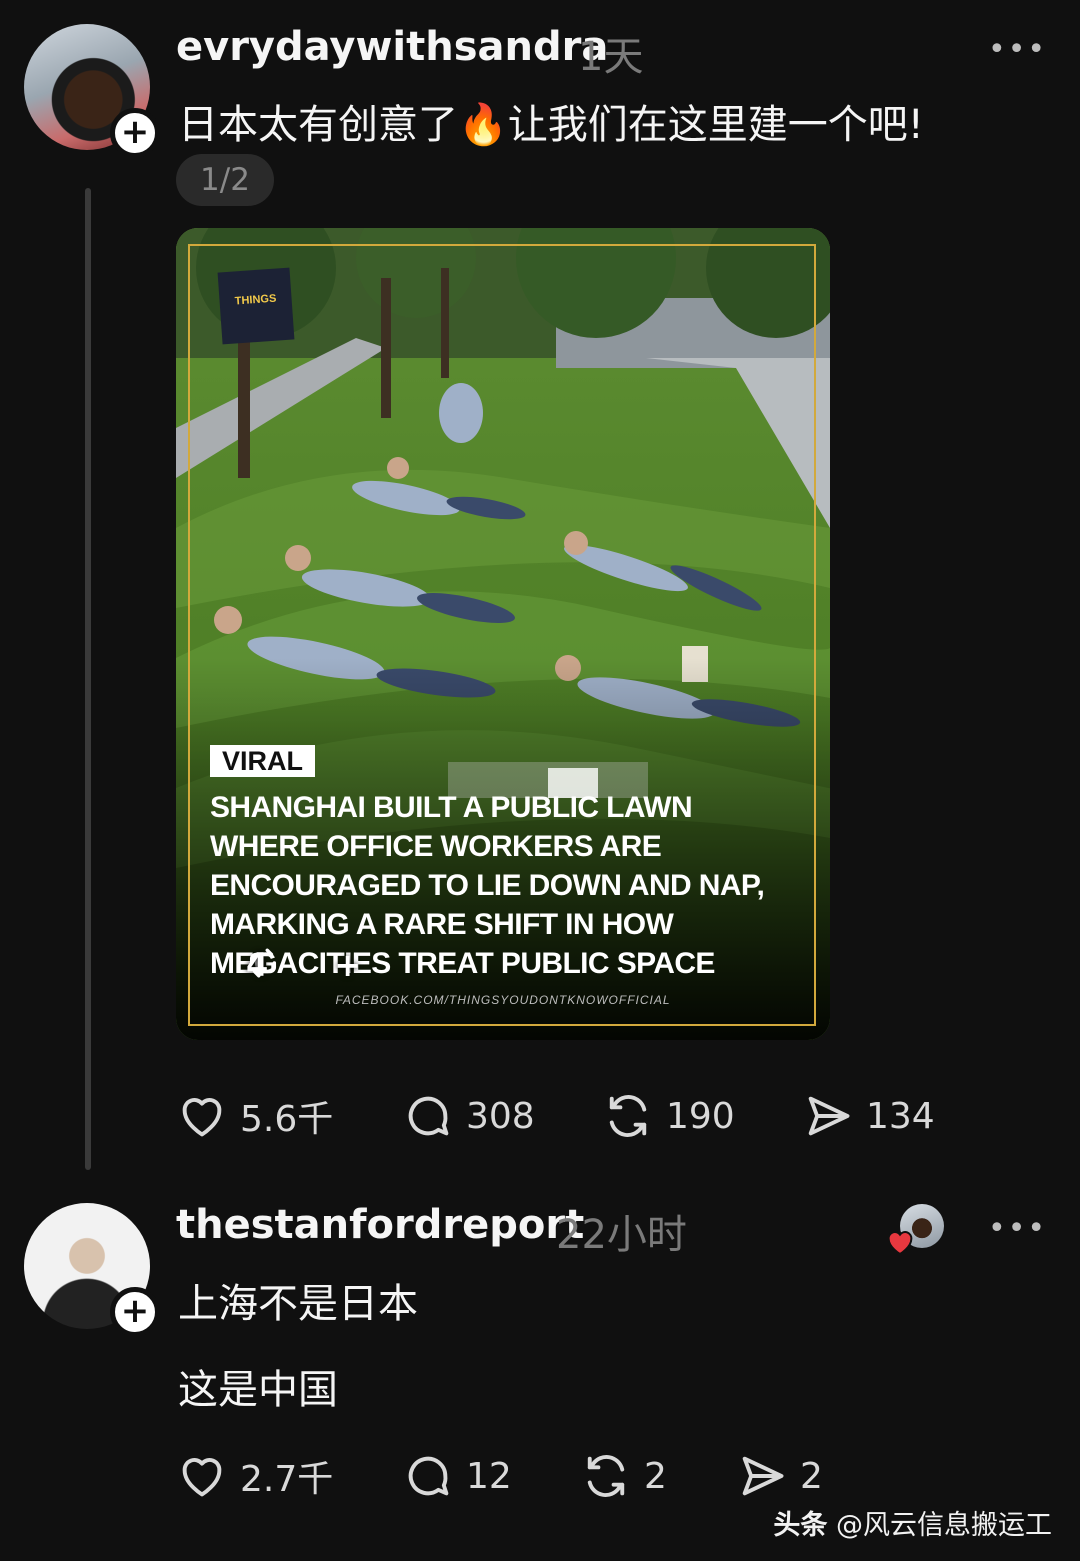  Describe the element at coordinates (287, 1119) in the screenshot. I see `like-count: 5.6千` at that location.